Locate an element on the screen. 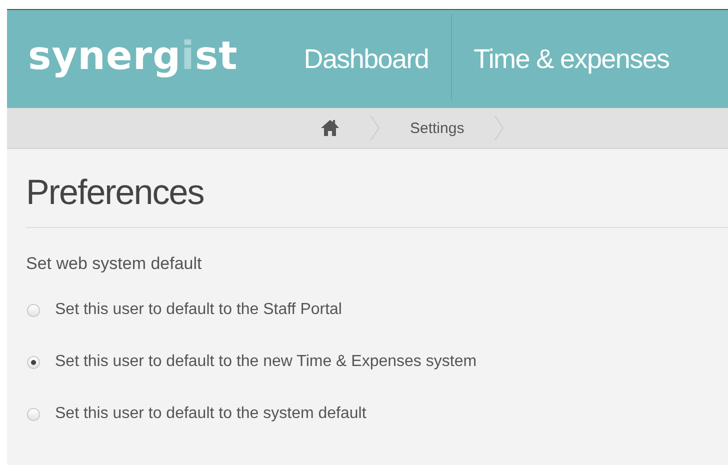  nav-link: Dashboard is located at coordinates (366, 59).